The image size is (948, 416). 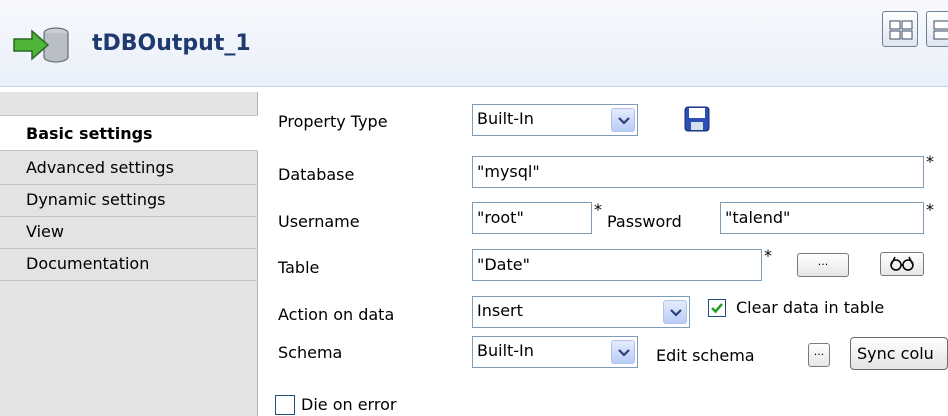 I want to click on tab-basic-settings: Basic settings, so click(x=129, y=133).